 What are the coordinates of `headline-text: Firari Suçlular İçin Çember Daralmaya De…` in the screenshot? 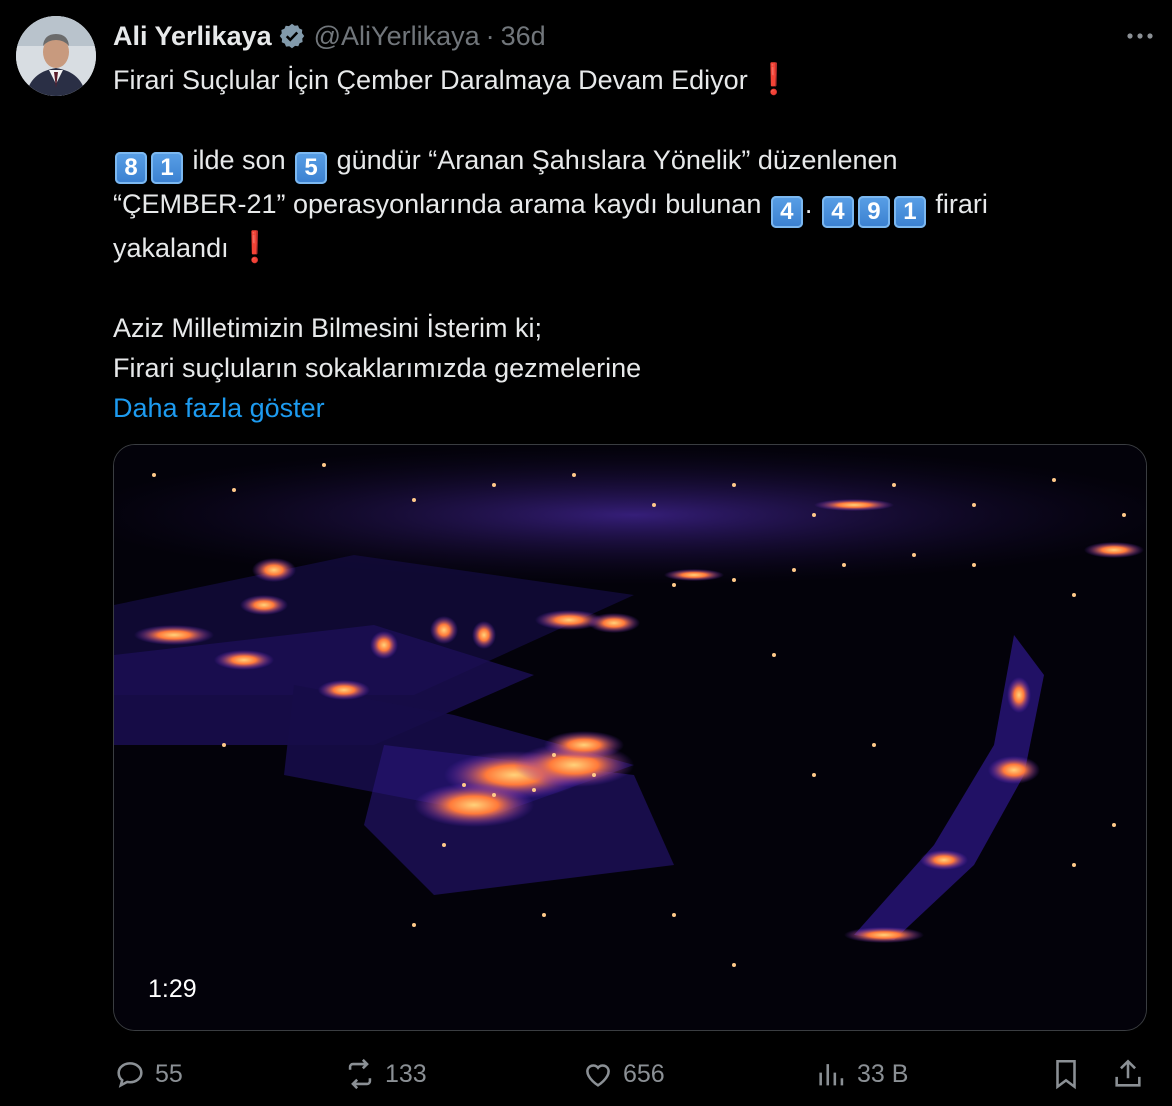 It's located at (430, 80).